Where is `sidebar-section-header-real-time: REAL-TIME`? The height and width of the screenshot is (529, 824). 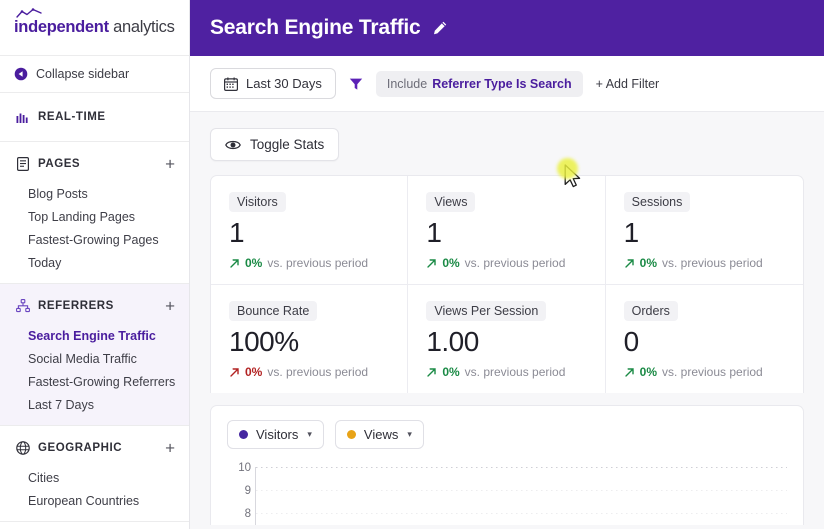 sidebar-section-header-real-time: REAL-TIME is located at coordinates (94, 117).